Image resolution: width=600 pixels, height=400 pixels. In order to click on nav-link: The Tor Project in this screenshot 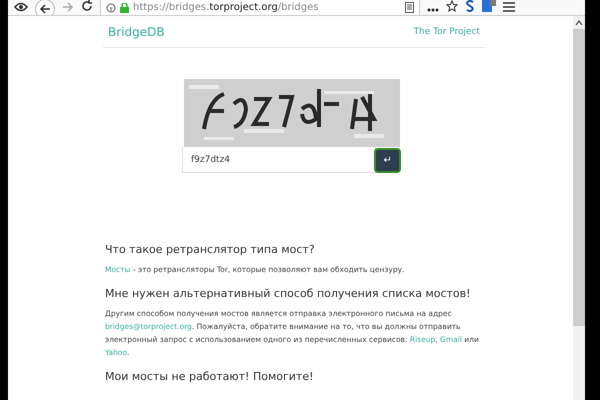, I will do `click(447, 31)`.